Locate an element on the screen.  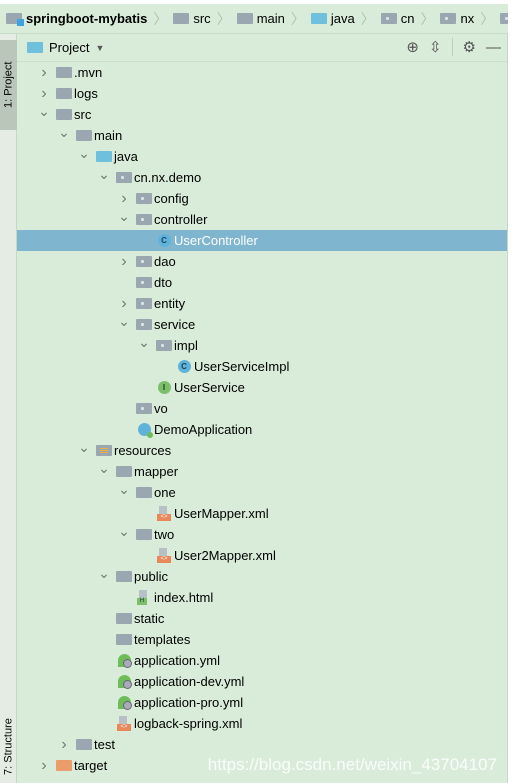
tree-item: › config is located at coordinates (262, 198).